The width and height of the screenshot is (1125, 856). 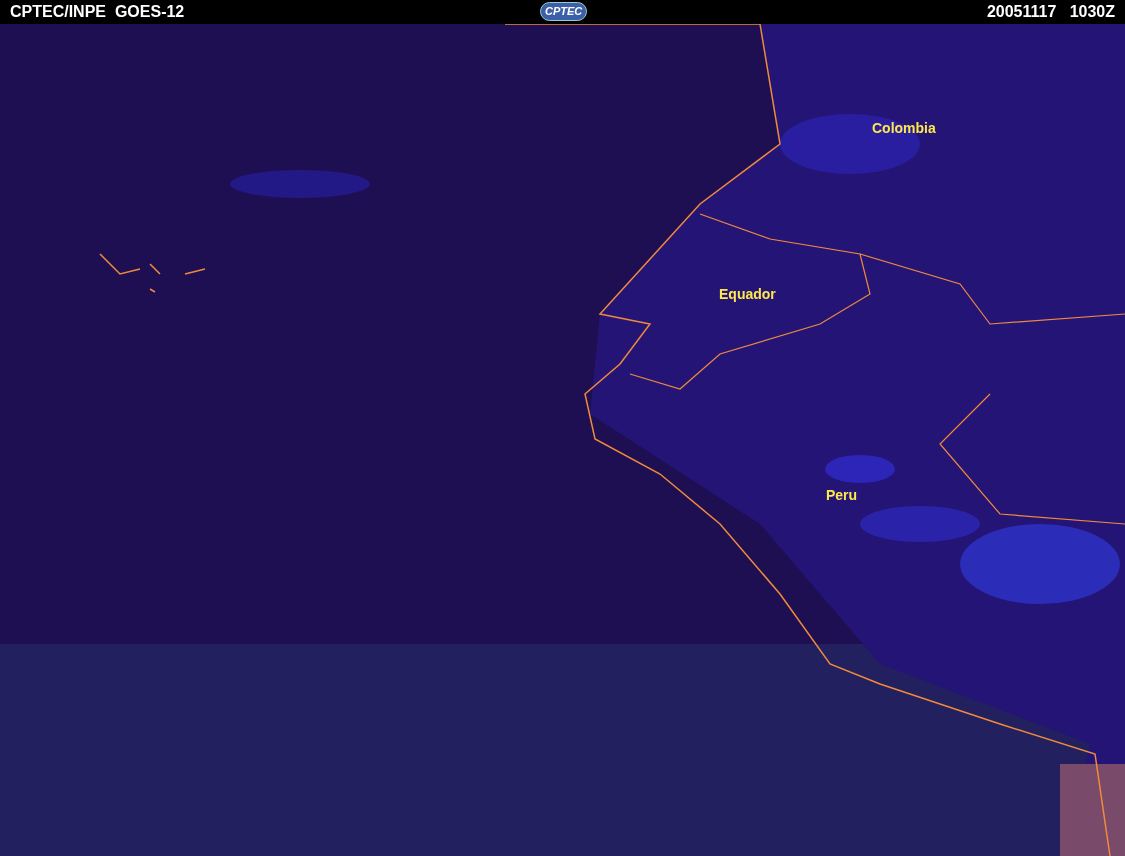 What do you see at coordinates (842, 495) in the screenshot?
I see `country-label: Peru` at bounding box center [842, 495].